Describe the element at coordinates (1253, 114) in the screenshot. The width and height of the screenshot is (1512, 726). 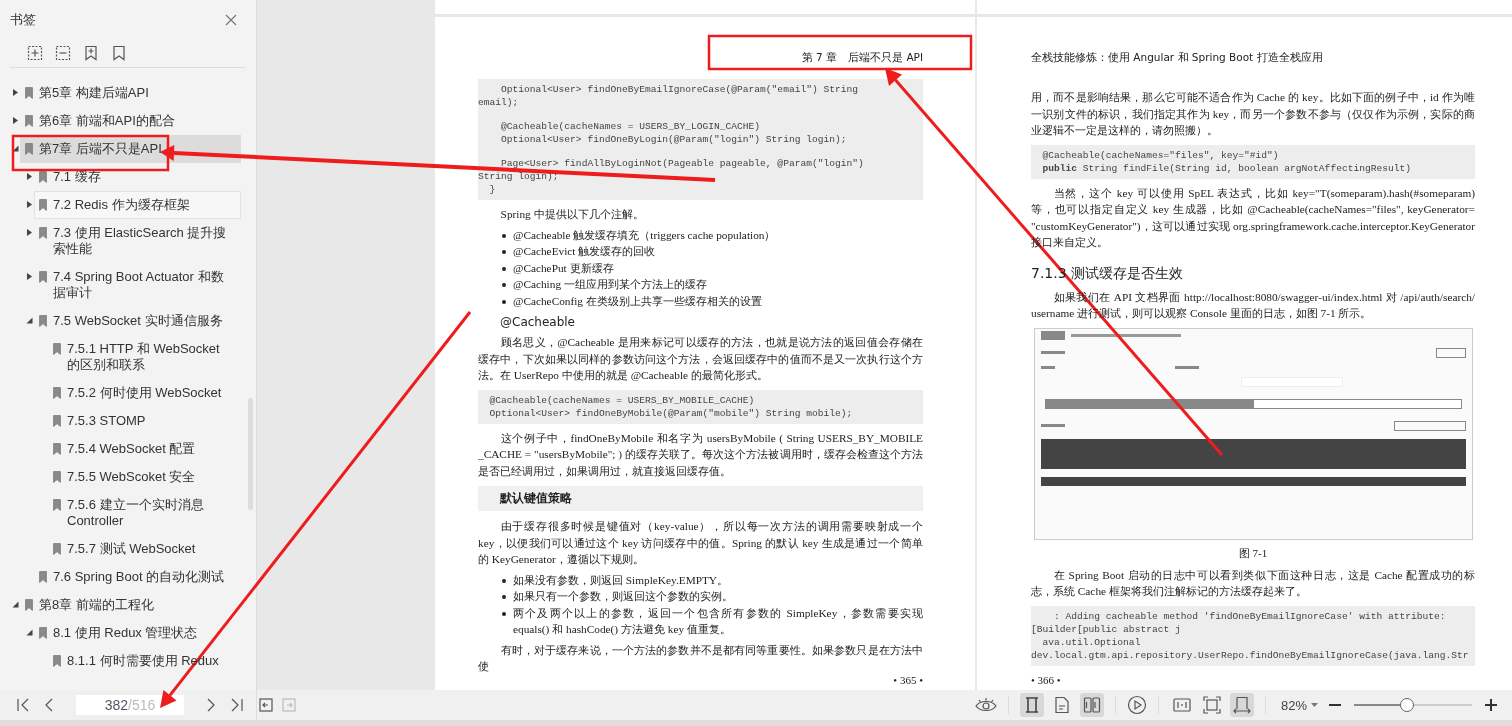
I see `paragraph: 用，而不是影响结果，那么它可能不适合作为 Cache 的 key。比如下面的例子中，id 作为唯一识别文件的标识，我们指定其作为 key，而另一个参数不参与（仅仅作为示例，实际的商业逻辑不一定是这样的，请勿照搬）。` at that location.